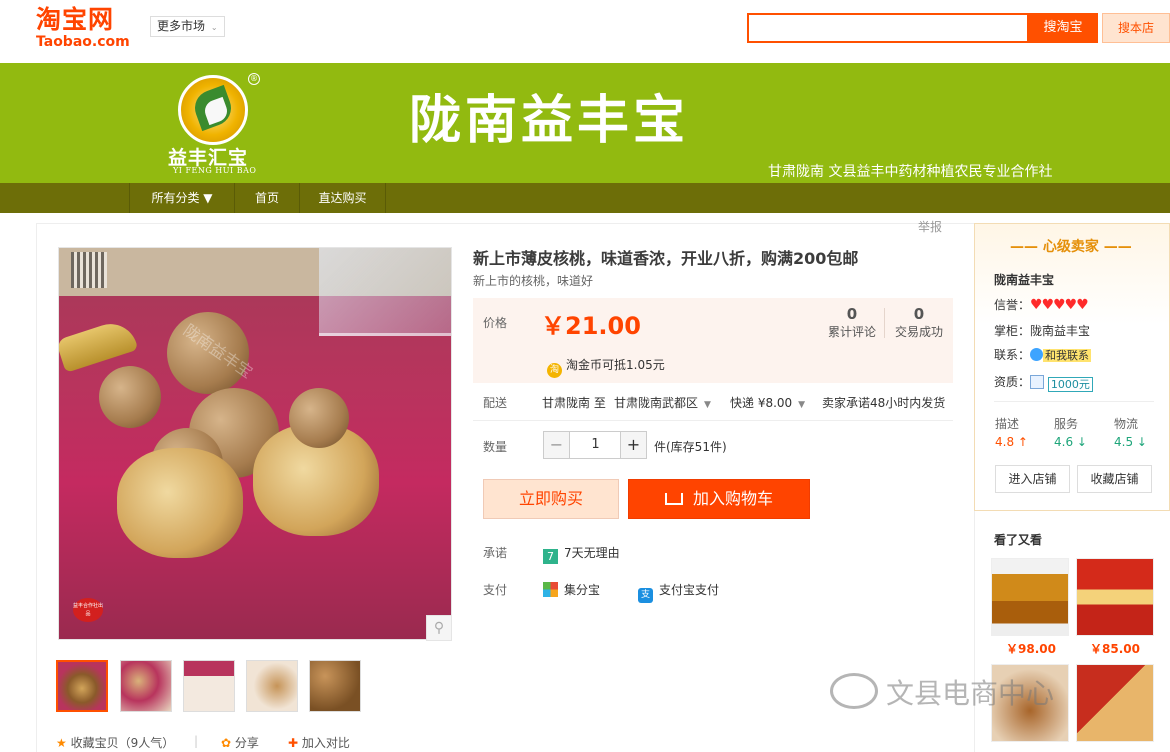  What do you see at coordinates (1063, 28) in the screenshot?
I see `search-taobao-button: 搜淘宝` at bounding box center [1063, 28].